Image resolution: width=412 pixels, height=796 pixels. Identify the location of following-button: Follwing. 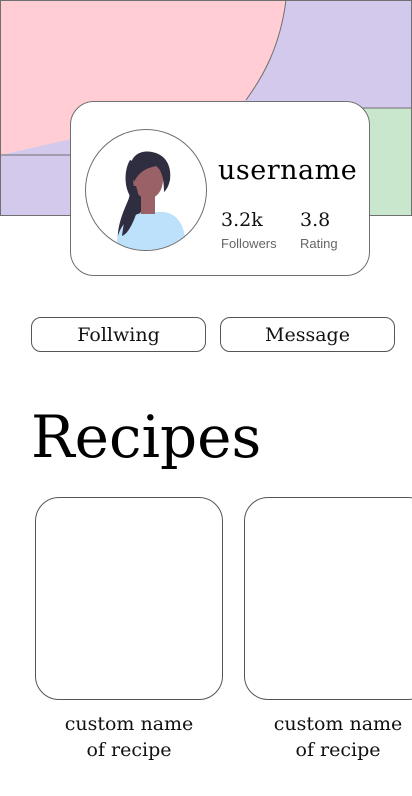
(118, 334).